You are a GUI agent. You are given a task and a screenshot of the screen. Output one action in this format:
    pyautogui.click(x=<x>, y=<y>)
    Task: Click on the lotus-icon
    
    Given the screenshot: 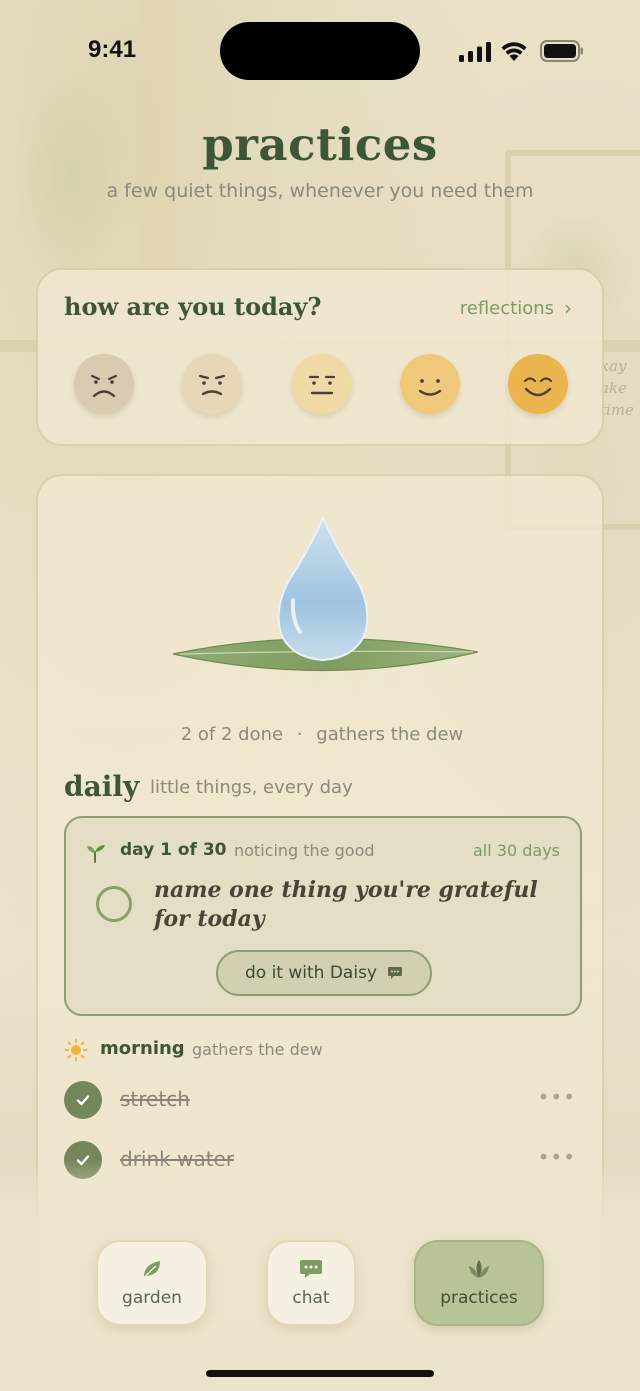 What is the action you would take?
    pyautogui.click(x=479, y=1269)
    